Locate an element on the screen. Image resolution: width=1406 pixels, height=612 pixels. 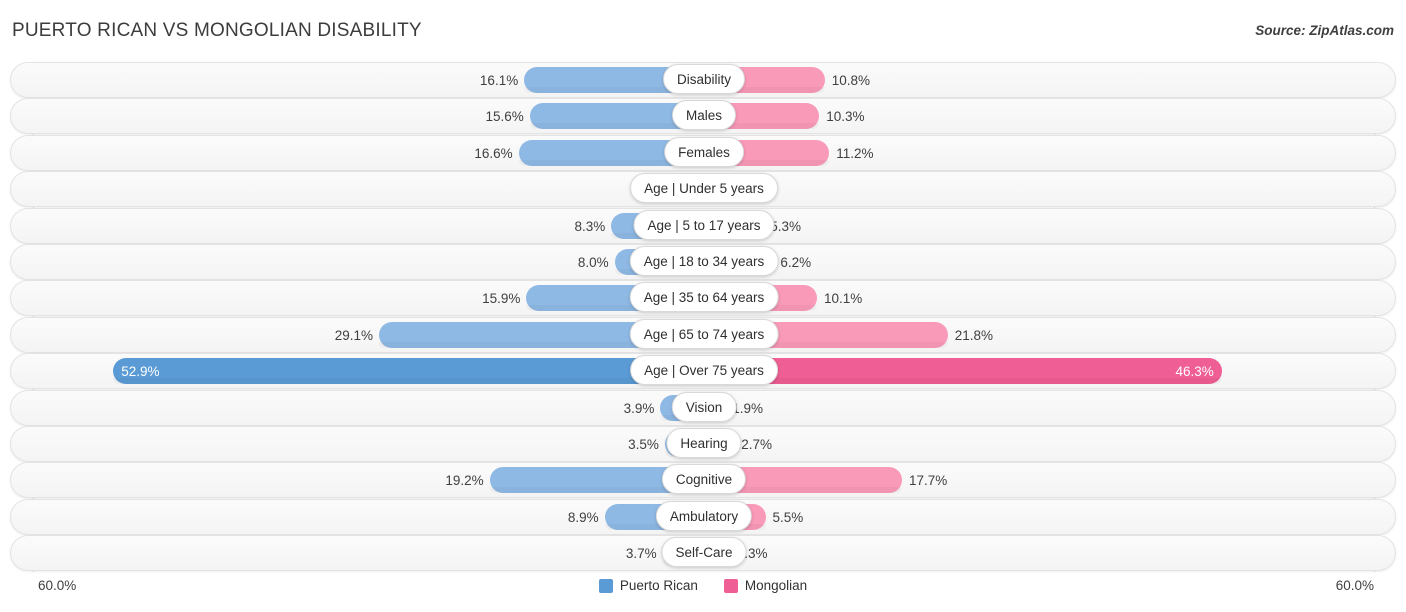
table-row: 1.7%1.1%Age | Under 5 years is located at coordinates (703, 189).